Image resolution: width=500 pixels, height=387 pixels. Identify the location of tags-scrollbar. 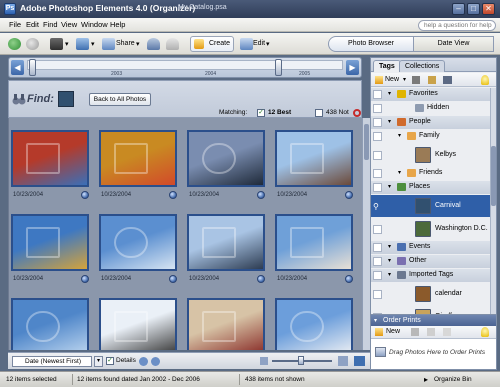
(493, 201).